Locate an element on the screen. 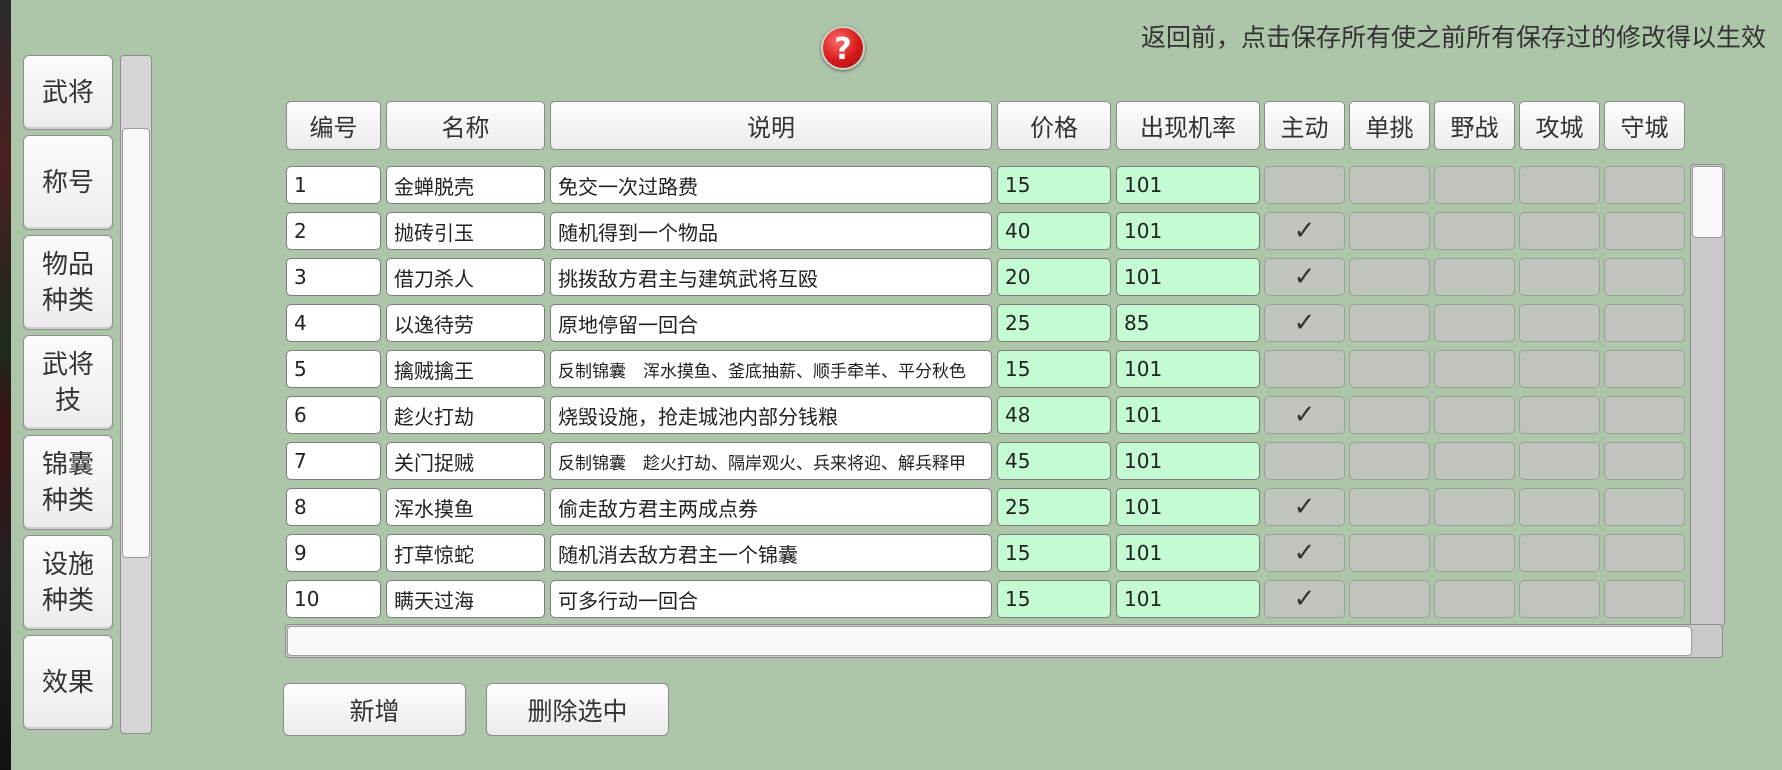  header-name: 名称 is located at coordinates (465, 125).